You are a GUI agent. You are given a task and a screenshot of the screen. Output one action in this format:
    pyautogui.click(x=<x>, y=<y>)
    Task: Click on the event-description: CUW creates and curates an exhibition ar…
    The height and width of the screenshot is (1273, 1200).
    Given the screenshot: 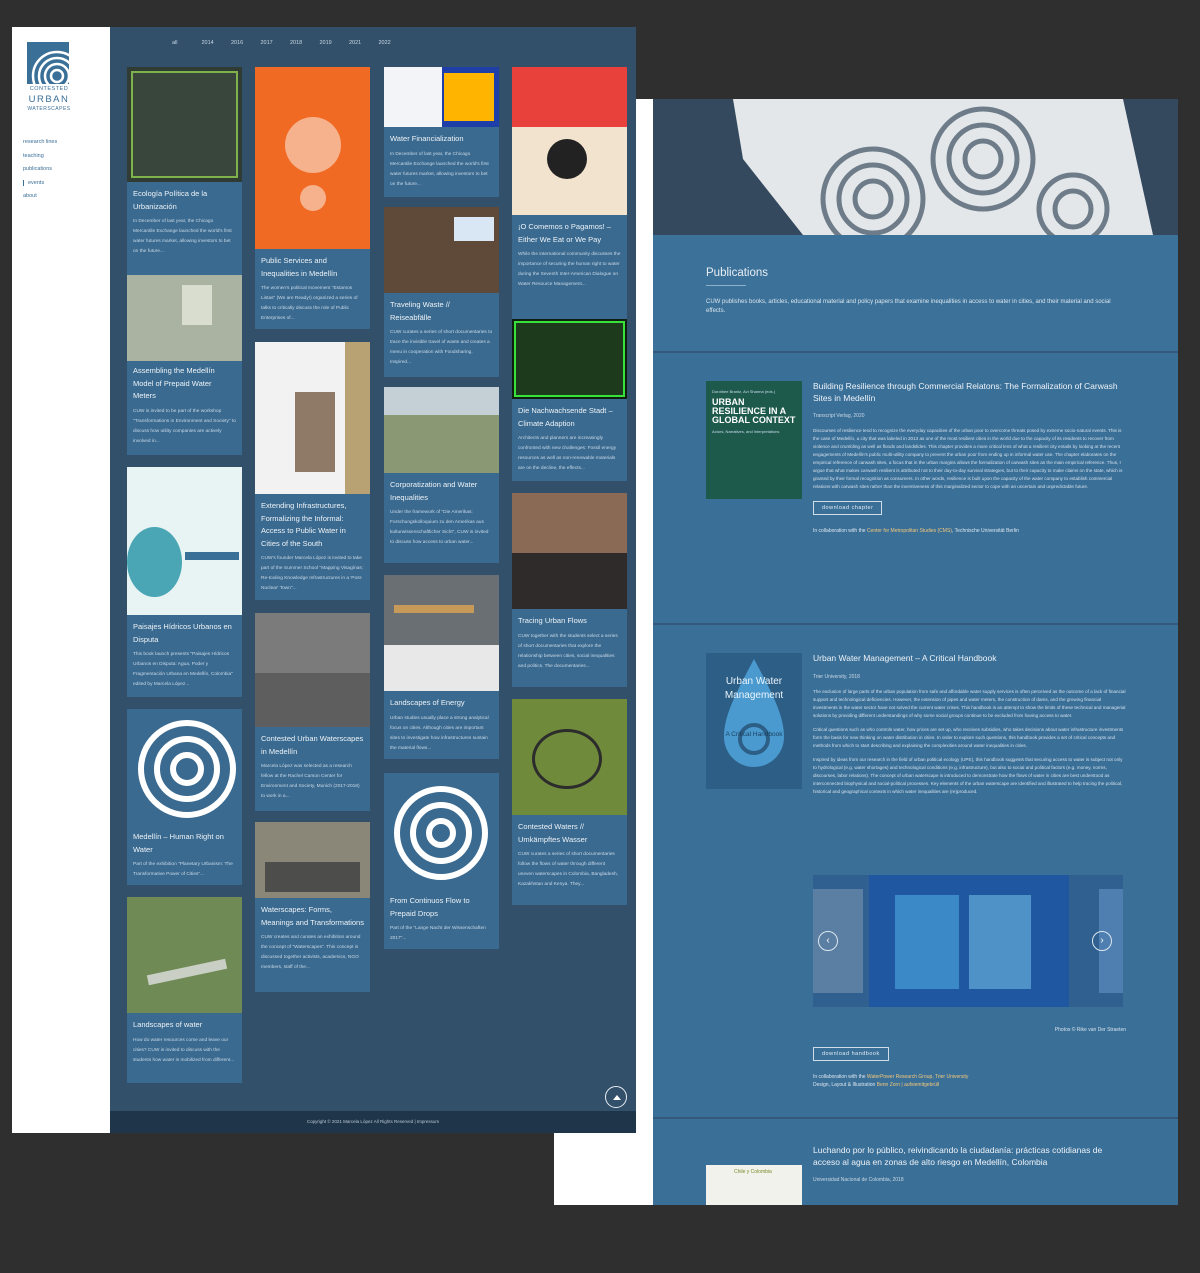 What is the action you would take?
    pyautogui.click(x=311, y=952)
    